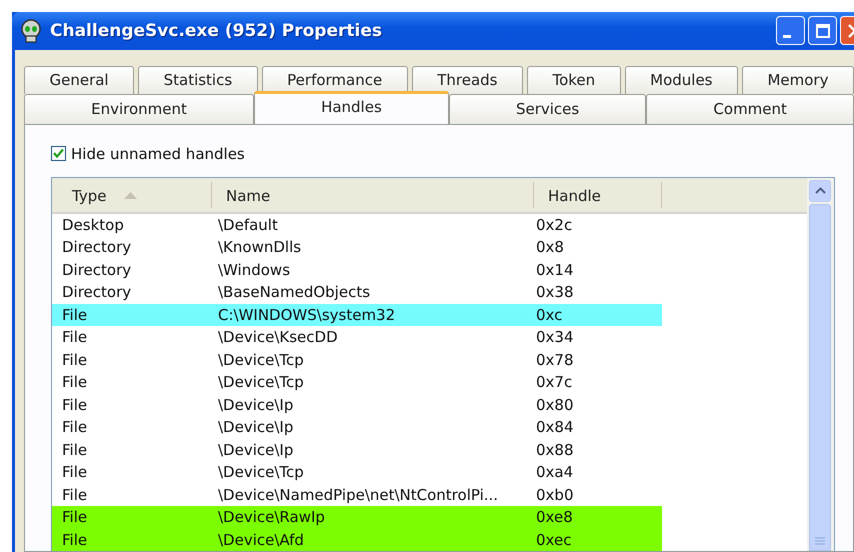  Describe the element at coordinates (357, 517) in the screenshot. I see `highlighted-row: File \Device\RawIp 0xe8` at that location.